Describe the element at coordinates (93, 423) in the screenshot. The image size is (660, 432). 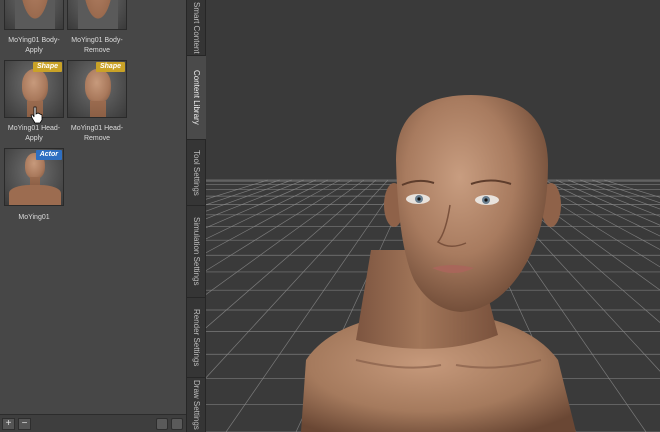
I see `library-toolbar: + −` at that location.